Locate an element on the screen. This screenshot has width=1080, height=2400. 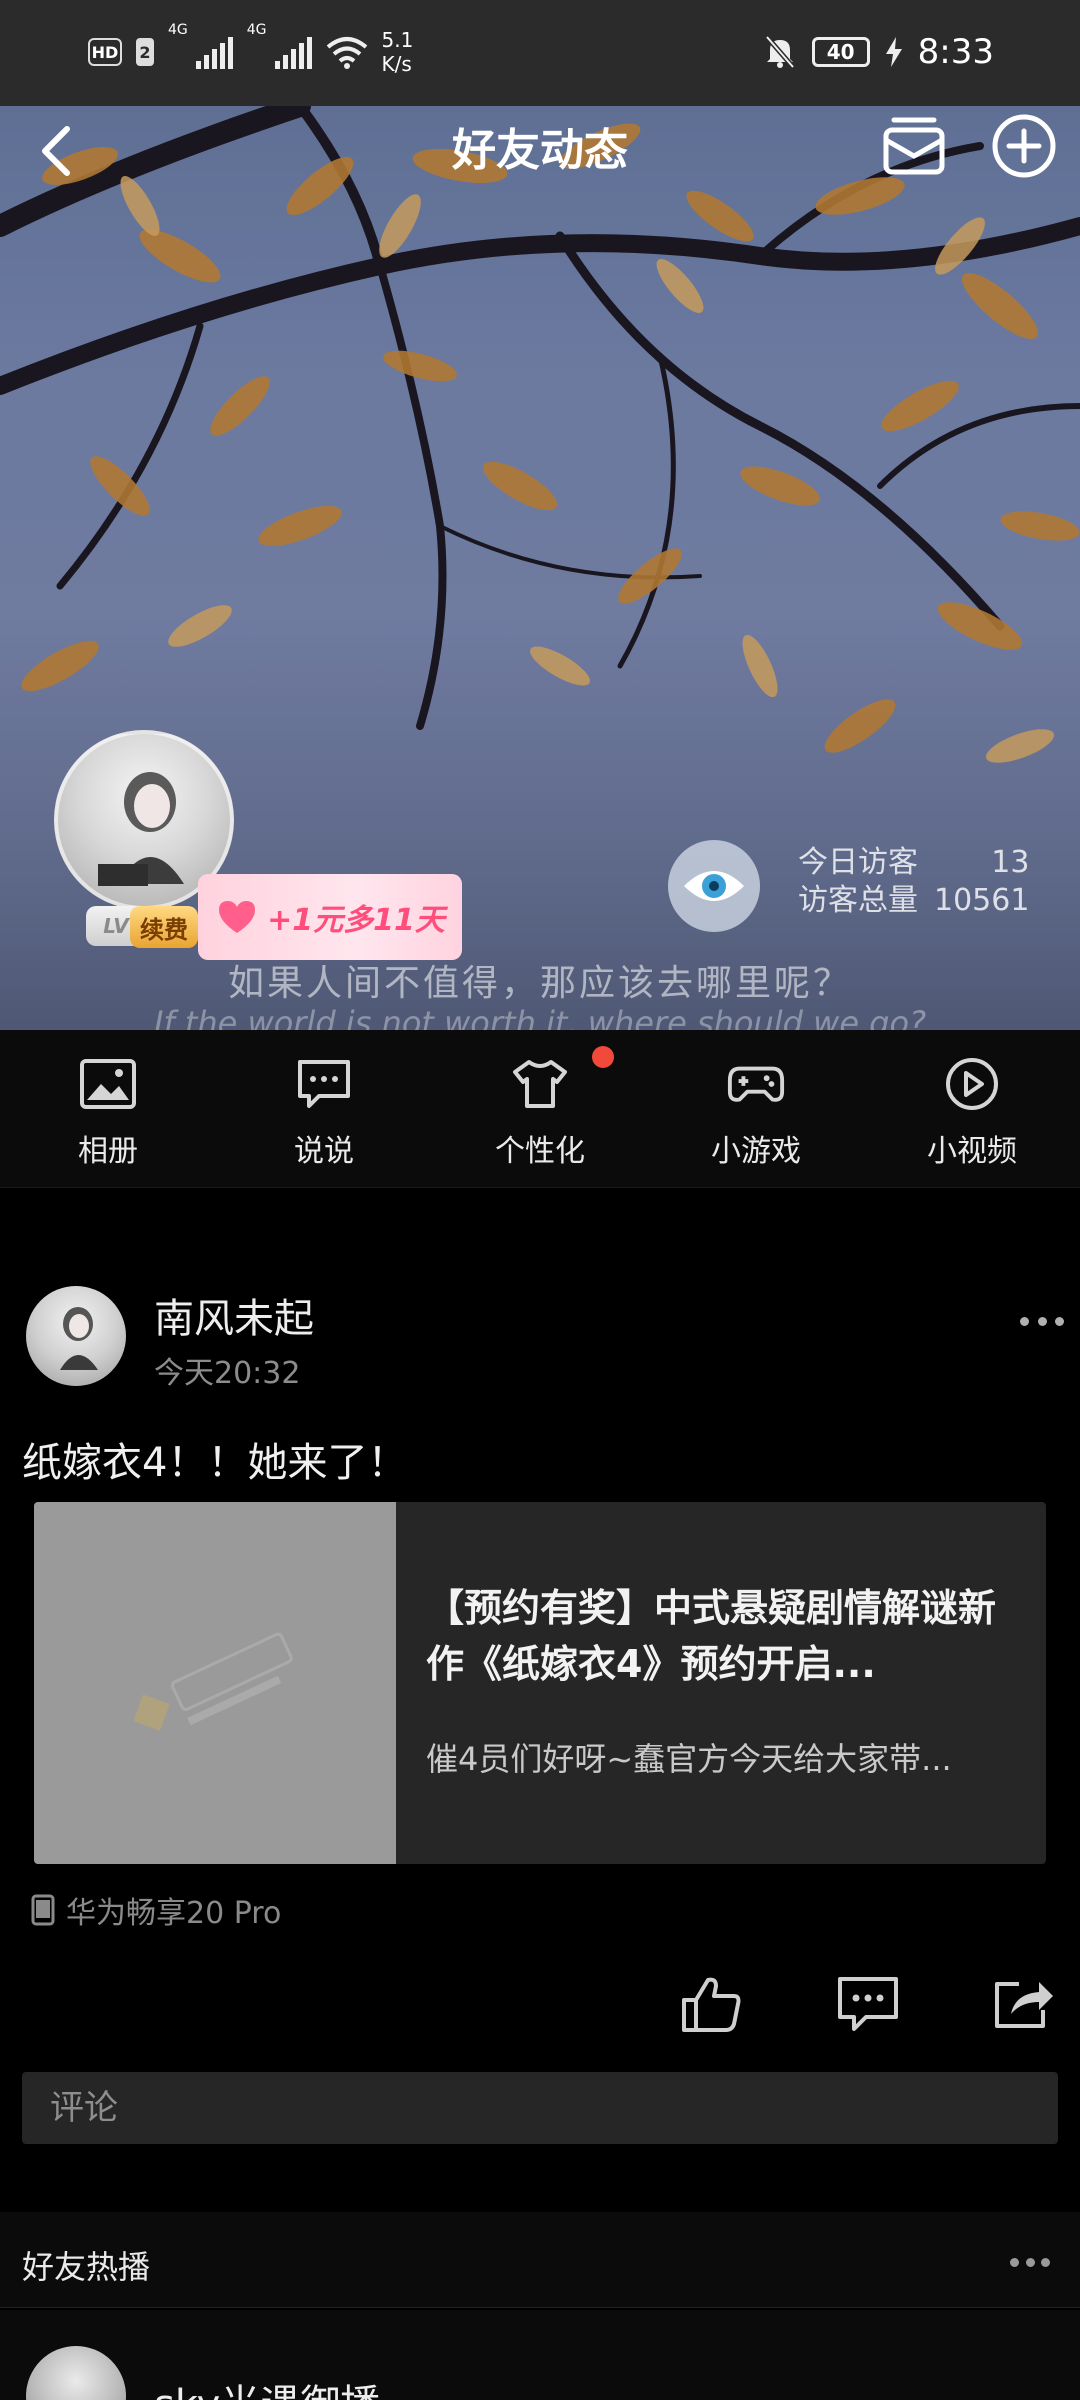
quick-nav-videos: 小视频 is located at coordinates (972, 1108).